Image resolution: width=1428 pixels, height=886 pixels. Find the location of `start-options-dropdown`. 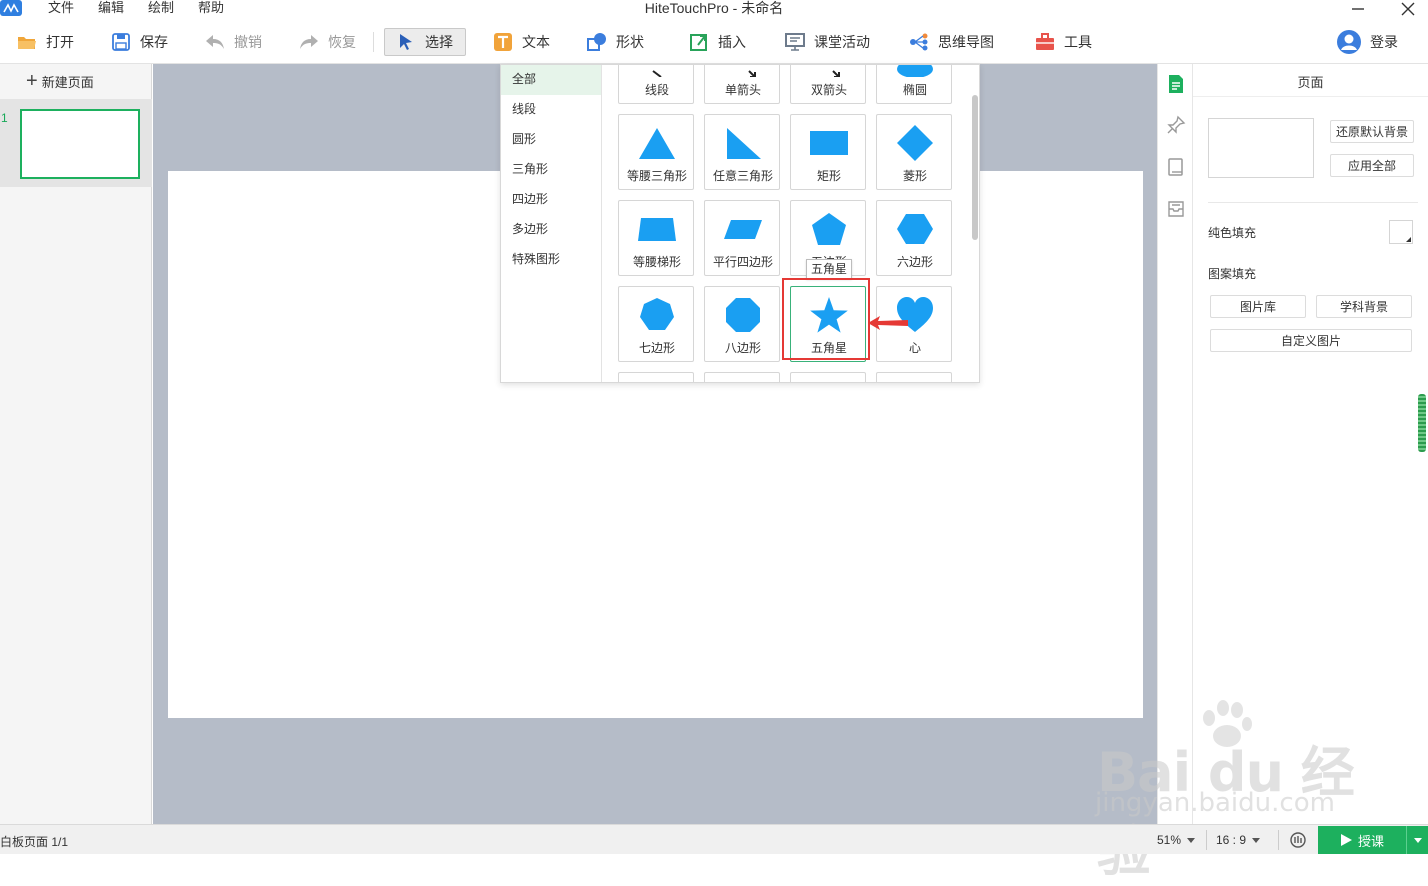

start-options-dropdown is located at coordinates (1417, 840).